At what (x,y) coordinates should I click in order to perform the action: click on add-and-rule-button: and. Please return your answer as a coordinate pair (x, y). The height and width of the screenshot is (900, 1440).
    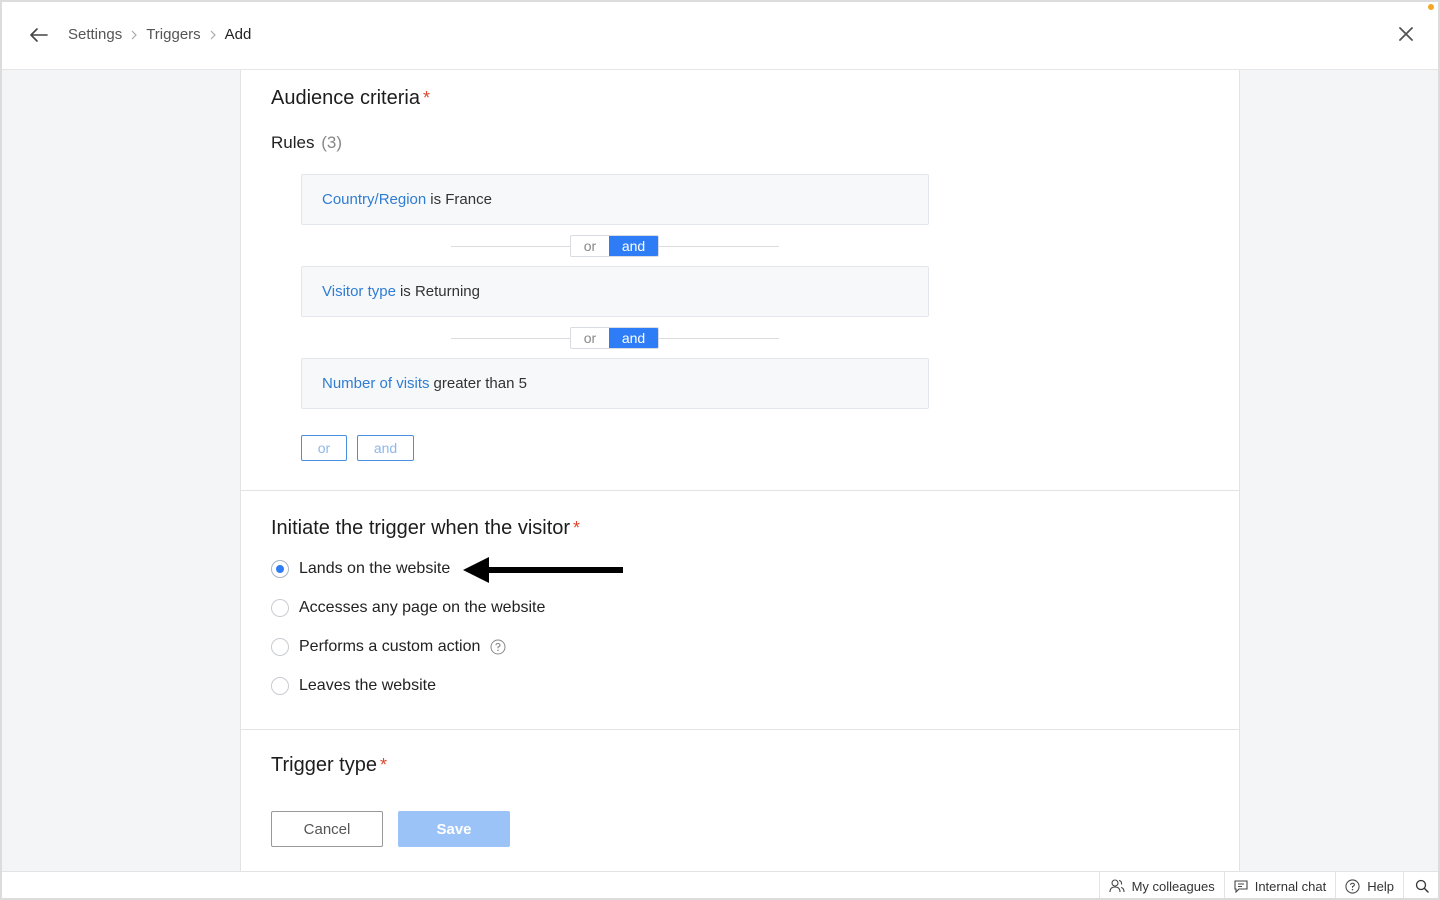
    Looking at the image, I should click on (385, 448).